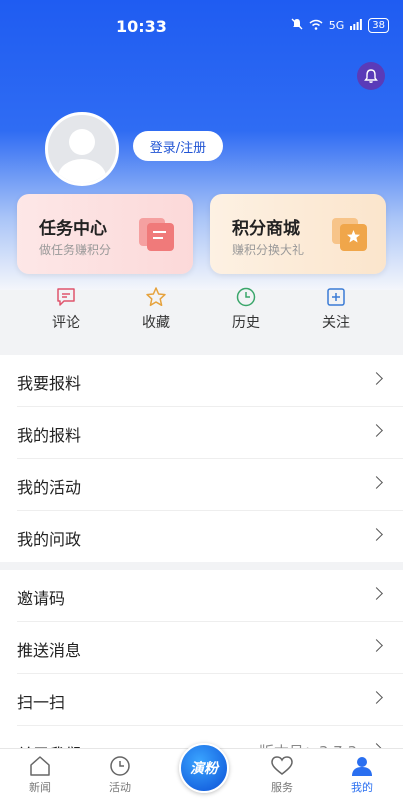 This screenshot has height=801, width=403. What do you see at coordinates (49, 383) in the screenshot?
I see `menu-item-label: 我要报料` at bounding box center [49, 383].